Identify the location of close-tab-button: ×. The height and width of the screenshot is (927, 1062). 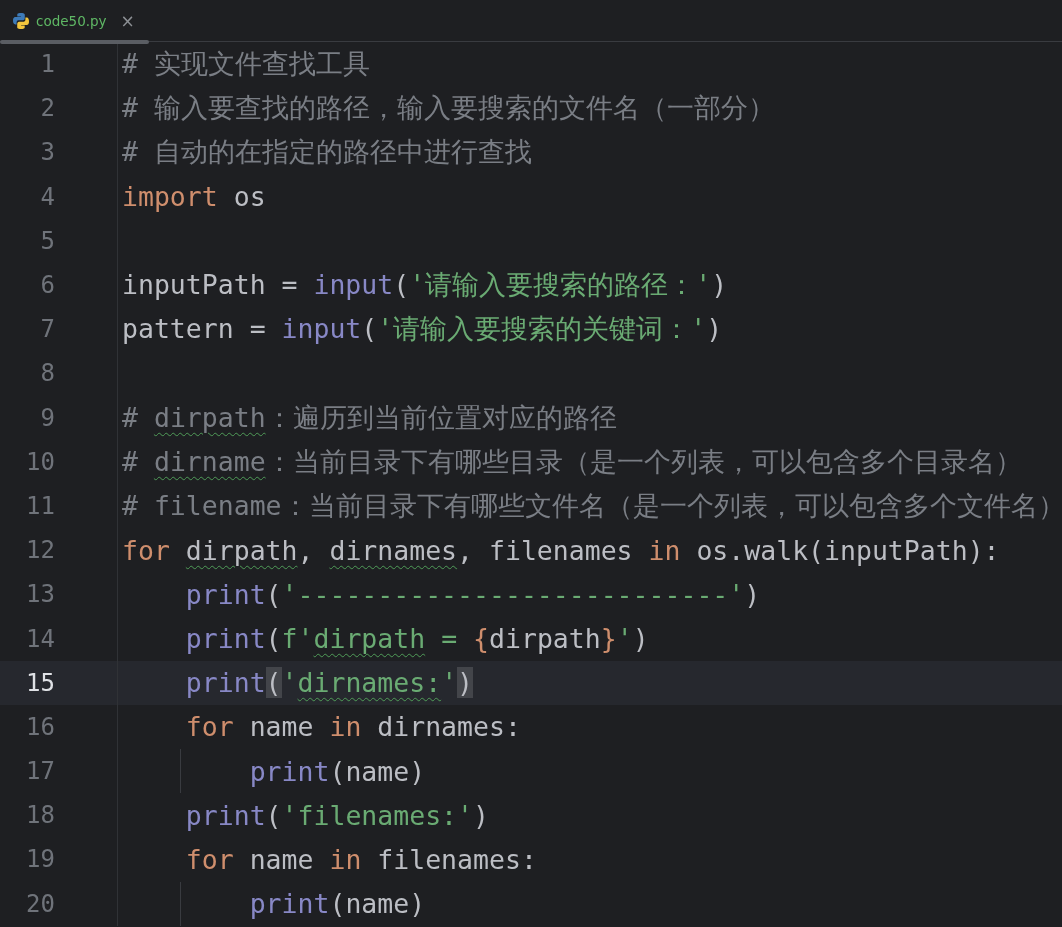
(127, 20).